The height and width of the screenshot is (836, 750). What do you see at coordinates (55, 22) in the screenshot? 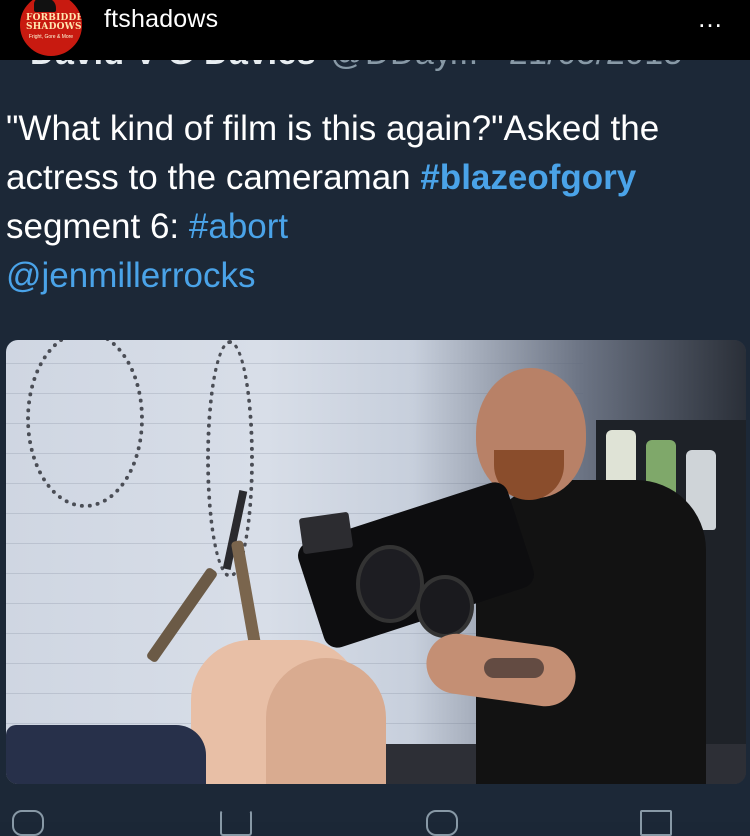
I see `avatar-logo-text: FORBIDDEN SHADOWS` at bounding box center [55, 22].